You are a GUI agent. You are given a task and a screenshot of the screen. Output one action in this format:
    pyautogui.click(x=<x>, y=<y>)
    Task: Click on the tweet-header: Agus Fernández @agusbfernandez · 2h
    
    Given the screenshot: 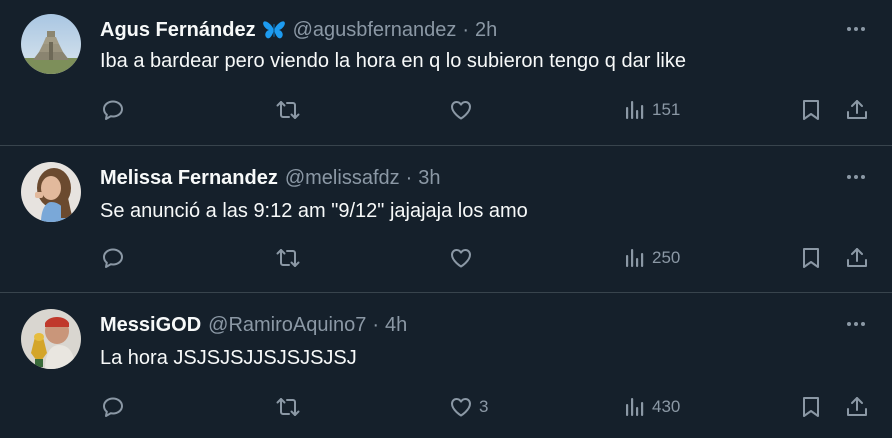 What is the action you would take?
    pyautogui.click(x=298, y=30)
    